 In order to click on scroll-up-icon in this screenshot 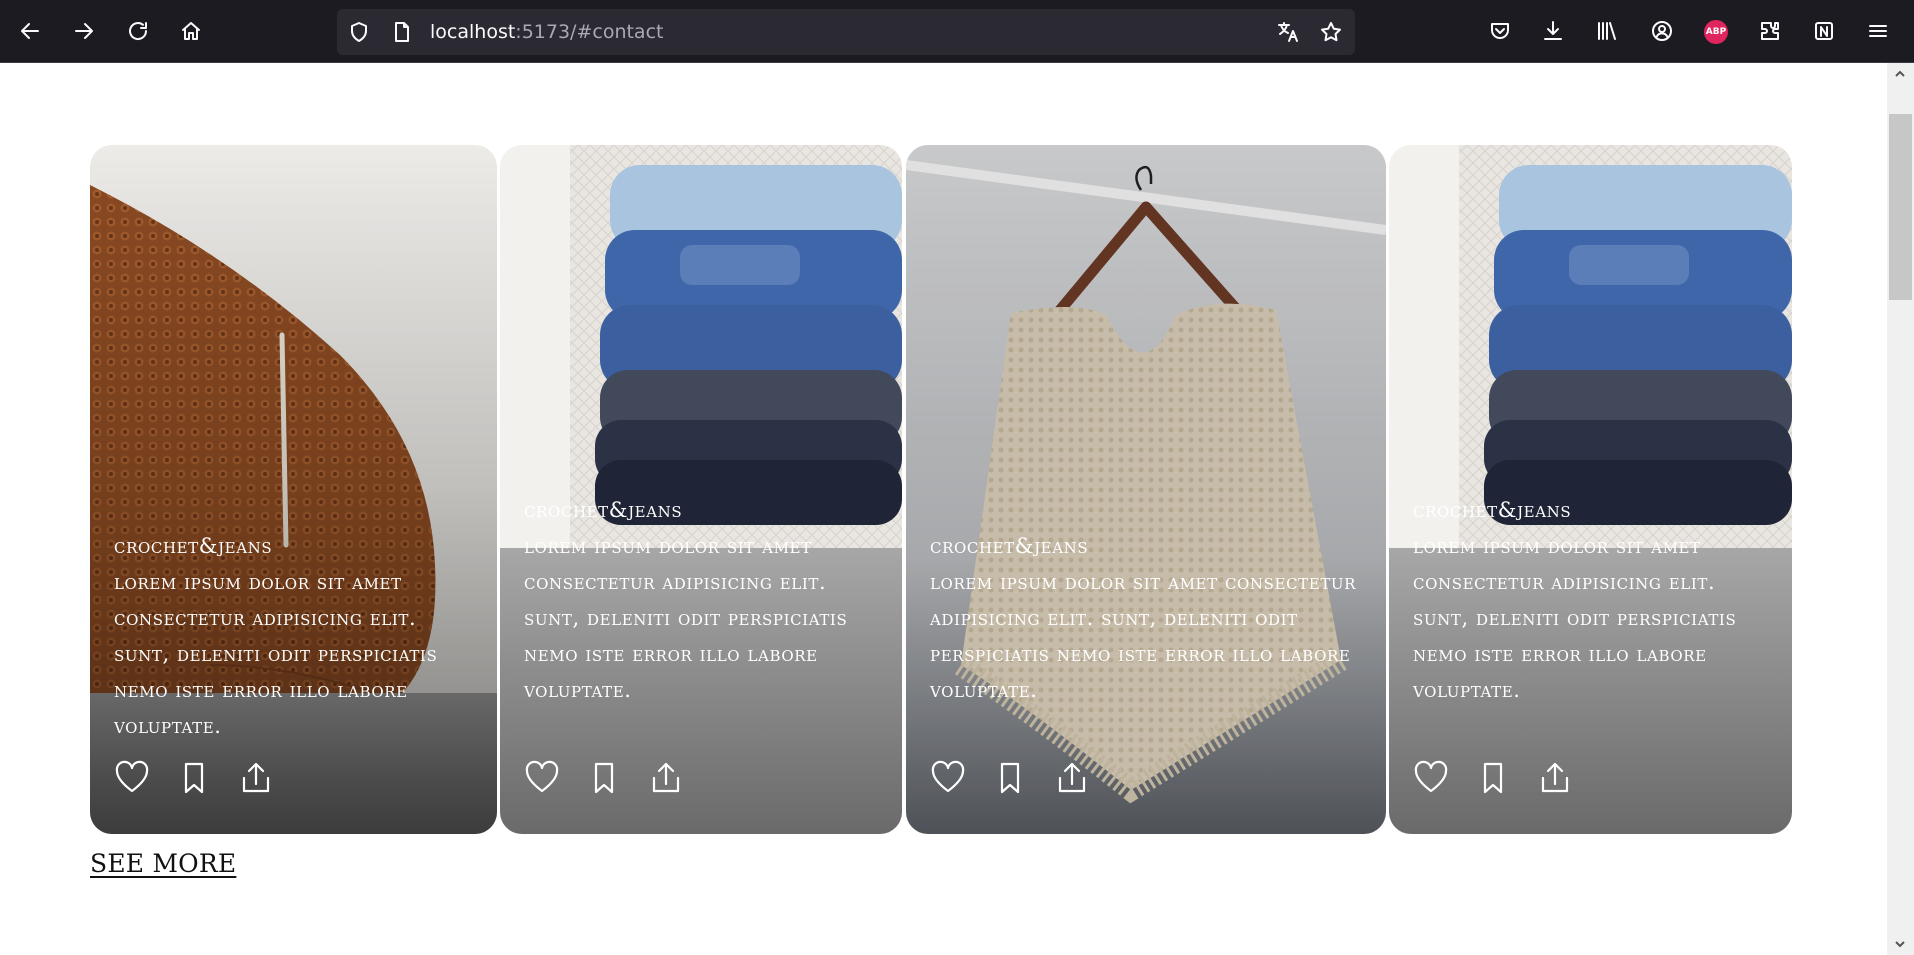, I will do `click(1900, 74)`.